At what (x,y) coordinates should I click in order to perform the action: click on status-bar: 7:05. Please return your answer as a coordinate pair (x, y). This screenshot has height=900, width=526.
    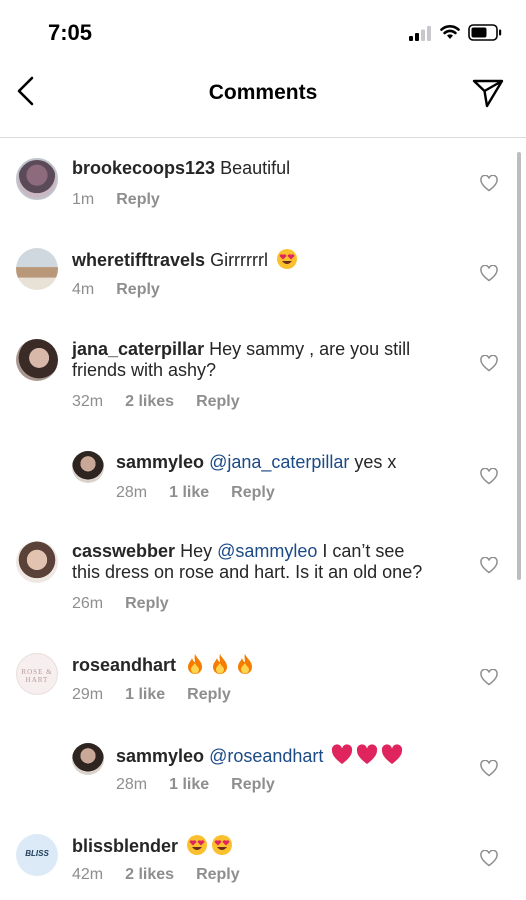
    Looking at the image, I should click on (263, 31).